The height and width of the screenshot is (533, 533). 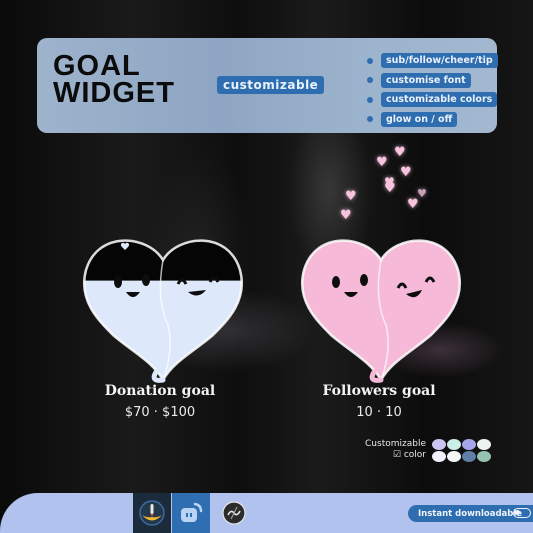 I want to click on title-line-1: GOAL, so click(x=97, y=66).